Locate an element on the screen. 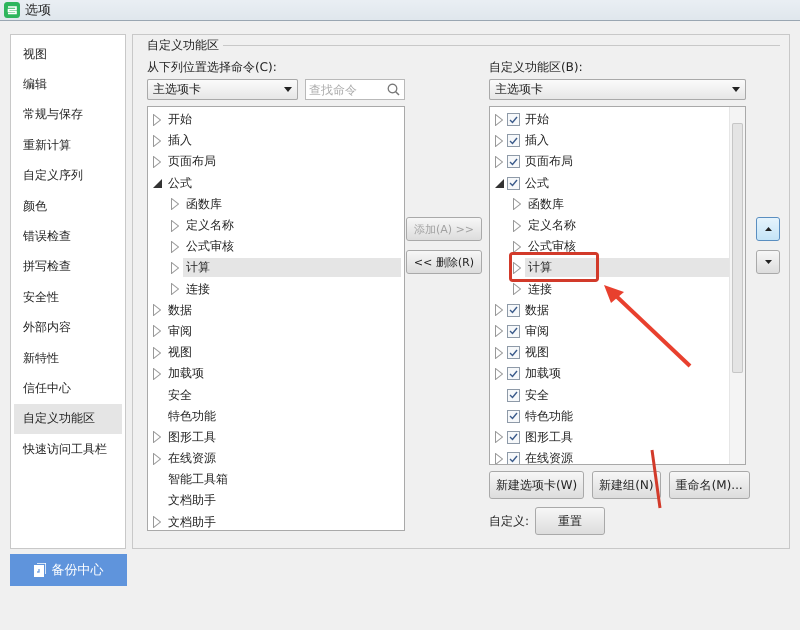 This screenshot has width=800, height=630. ribbon-button: 新建组(N) is located at coordinates (626, 485).